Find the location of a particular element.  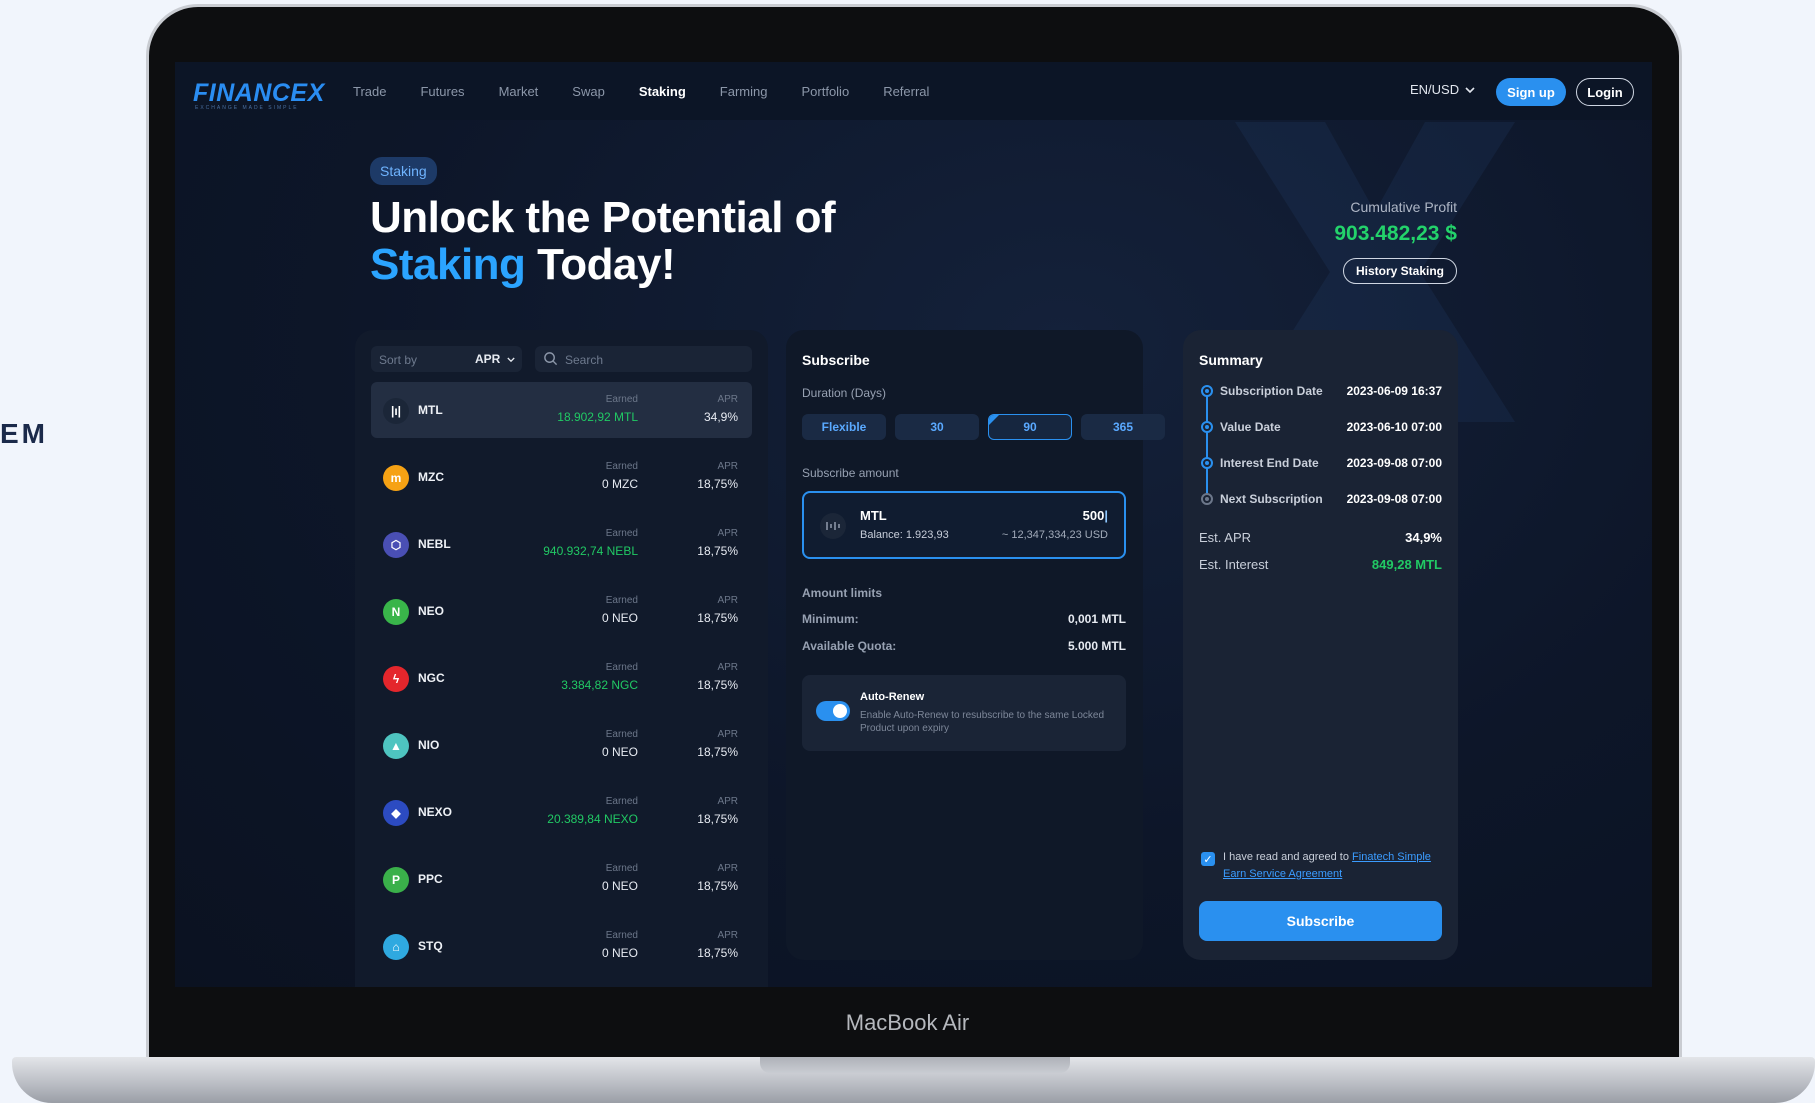

coin-name: NEBL is located at coordinates (434, 544).